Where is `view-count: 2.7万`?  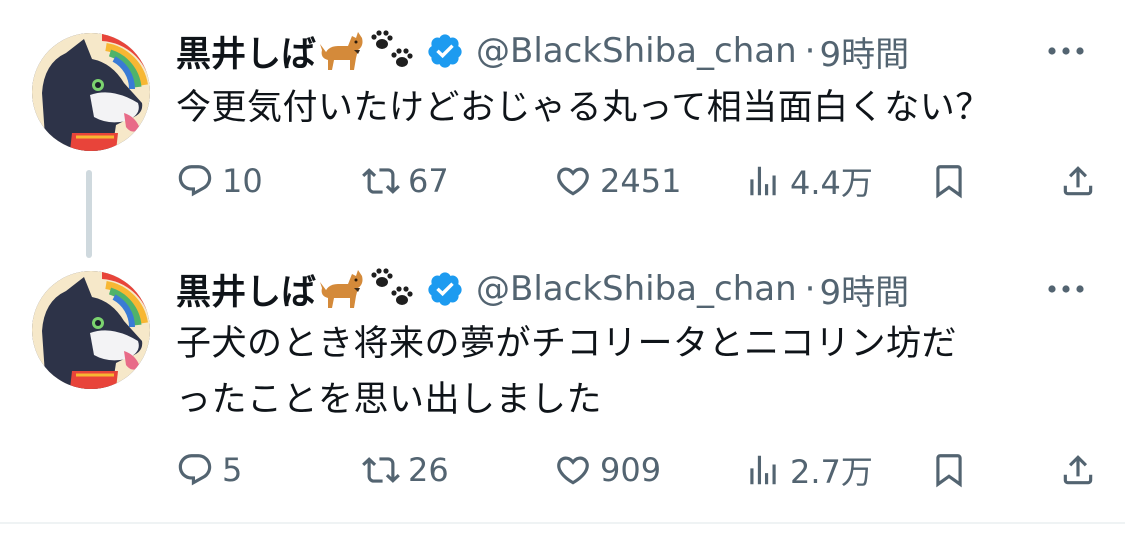
view-count: 2.7万 is located at coordinates (831, 472).